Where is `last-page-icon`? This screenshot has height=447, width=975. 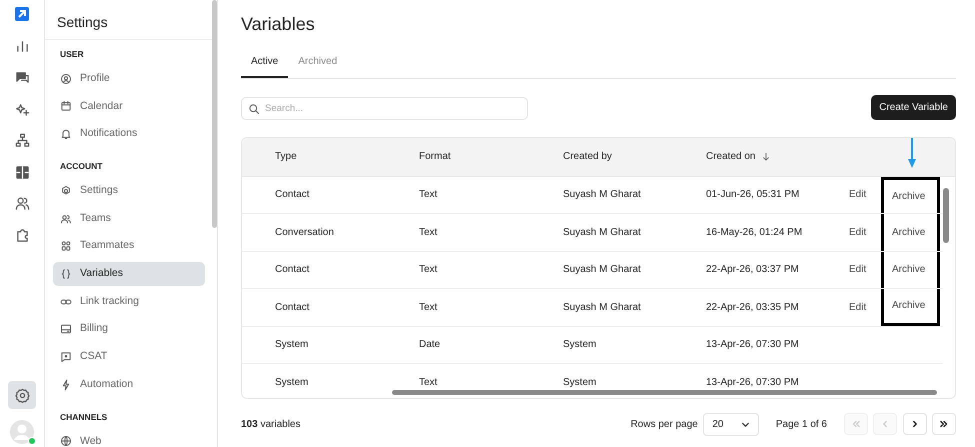 last-page-icon is located at coordinates (944, 424).